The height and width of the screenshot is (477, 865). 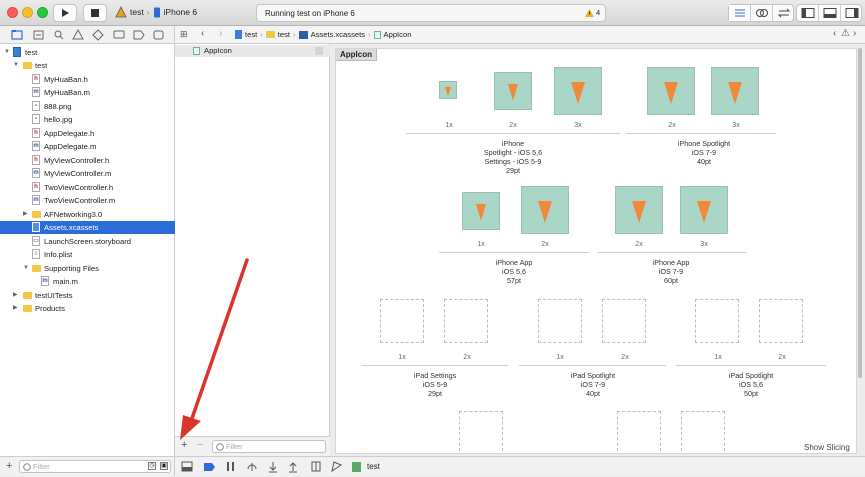 What do you see at coordinates (87, 106) in the screenshot?
I see `tree-row-file: ▪ 888.png` at bounding box center [87, 106].